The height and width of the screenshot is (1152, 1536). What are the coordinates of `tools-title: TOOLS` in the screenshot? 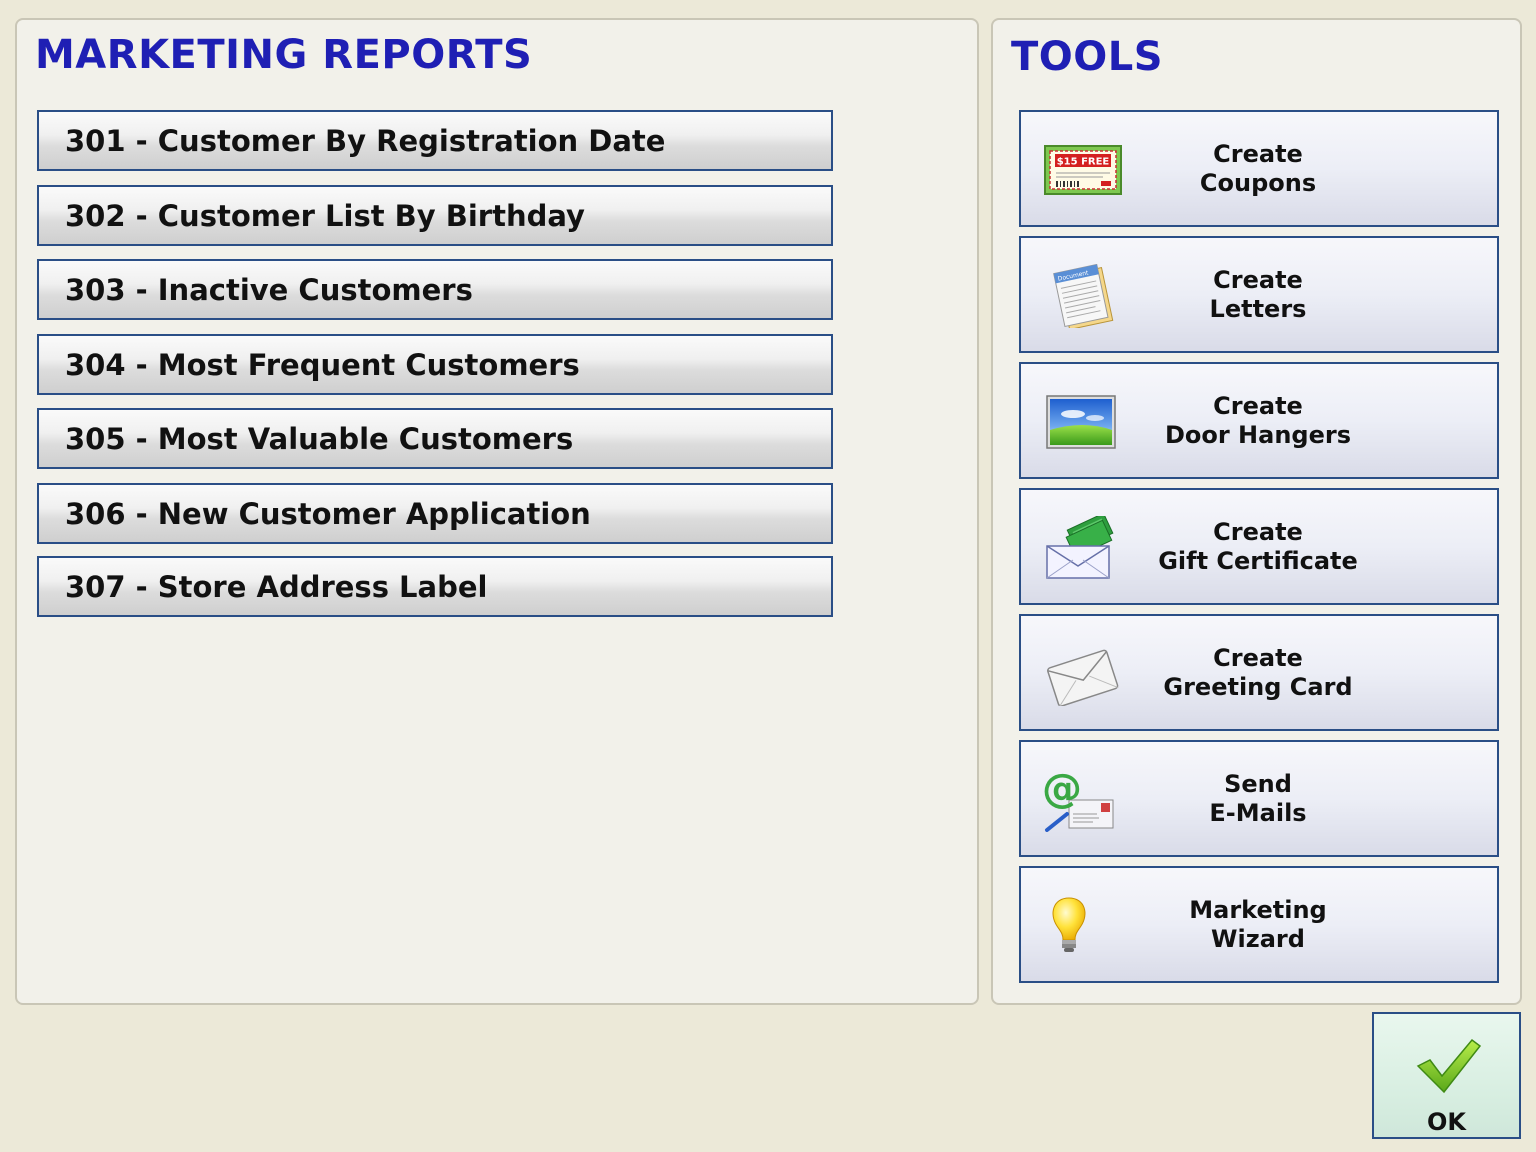 It's located at (1087, 57).